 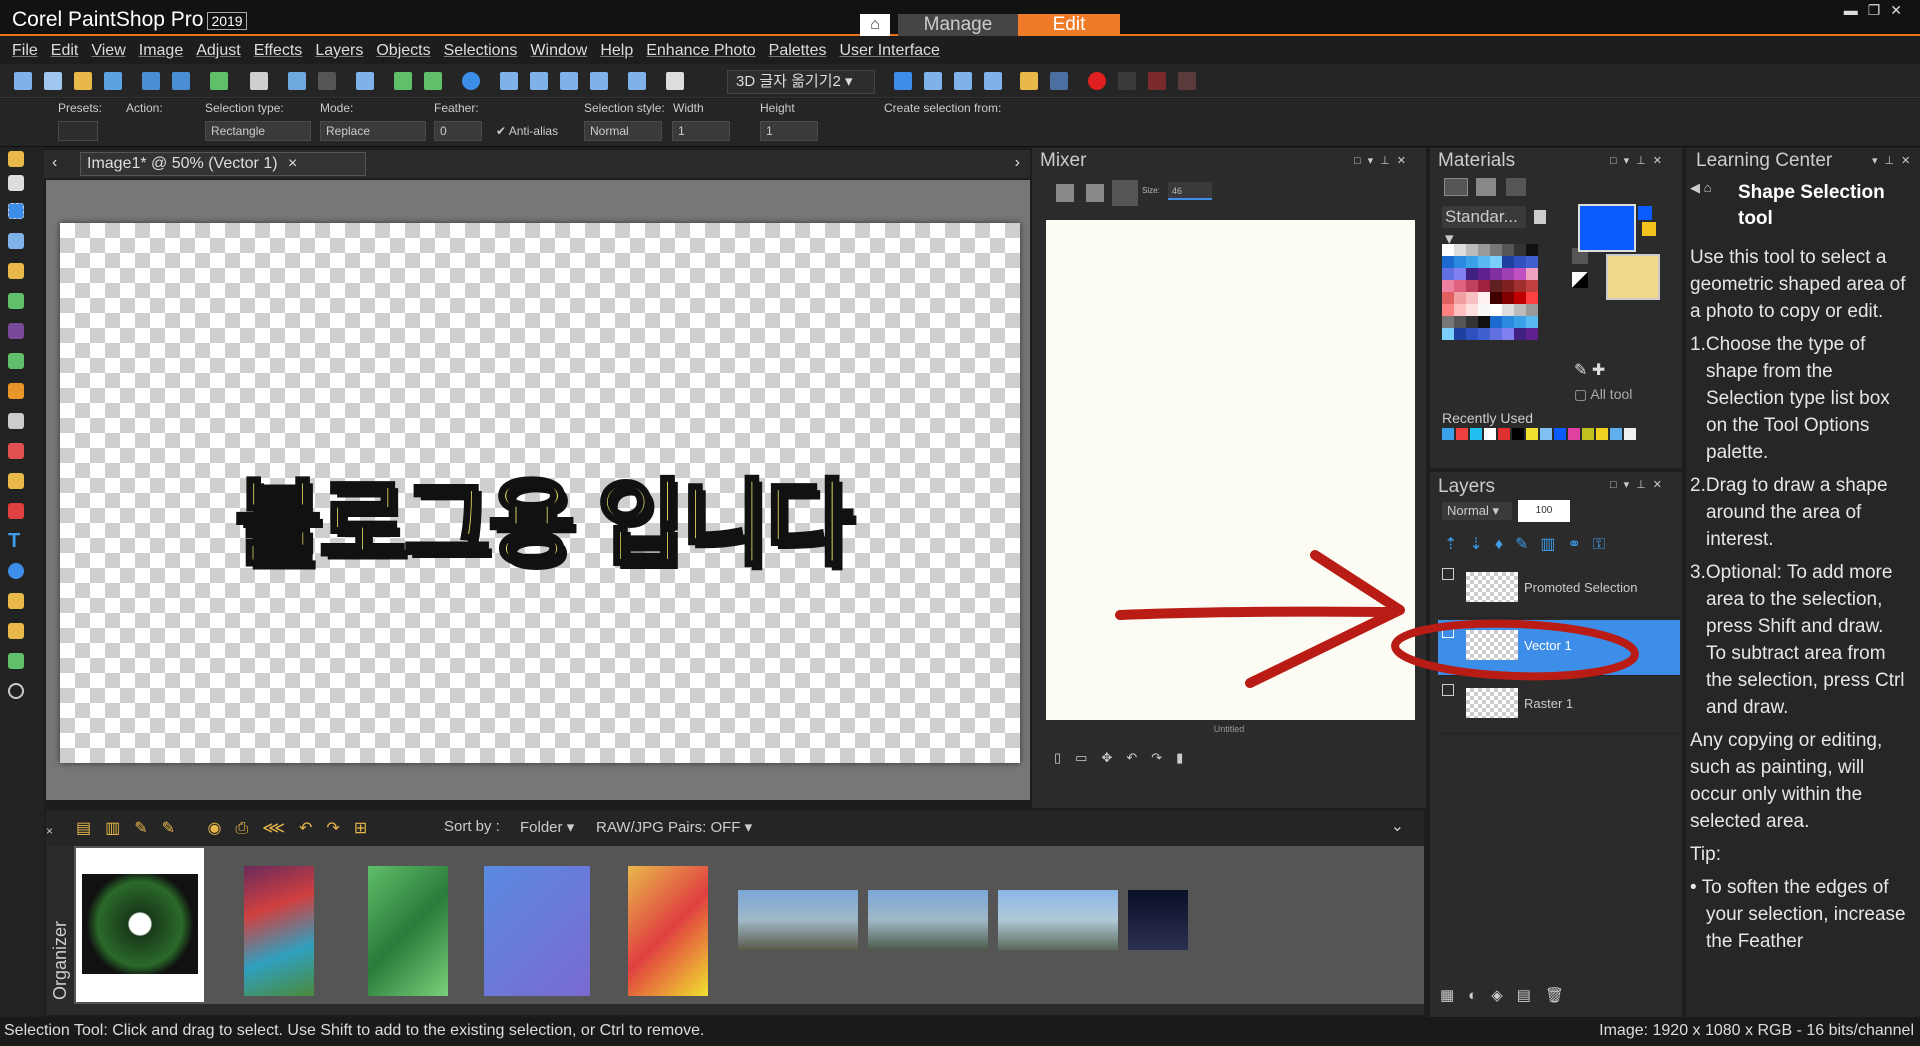 I want to click on background-small-swatch, so click(x=1649, y=229).